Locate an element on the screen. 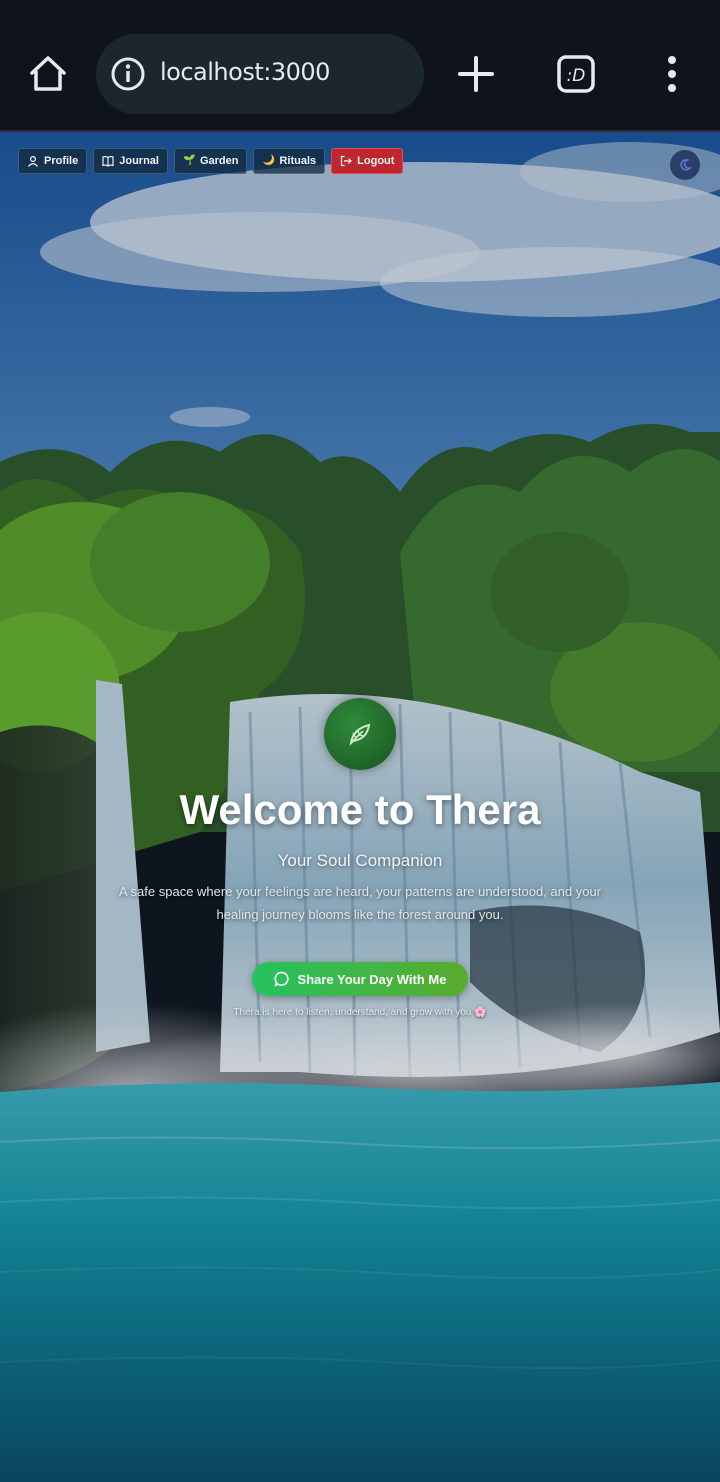 This screenshot has width=720, height=1482. nav-rituals-button: 🌙 Rituals is located at coordinates (289, 161).